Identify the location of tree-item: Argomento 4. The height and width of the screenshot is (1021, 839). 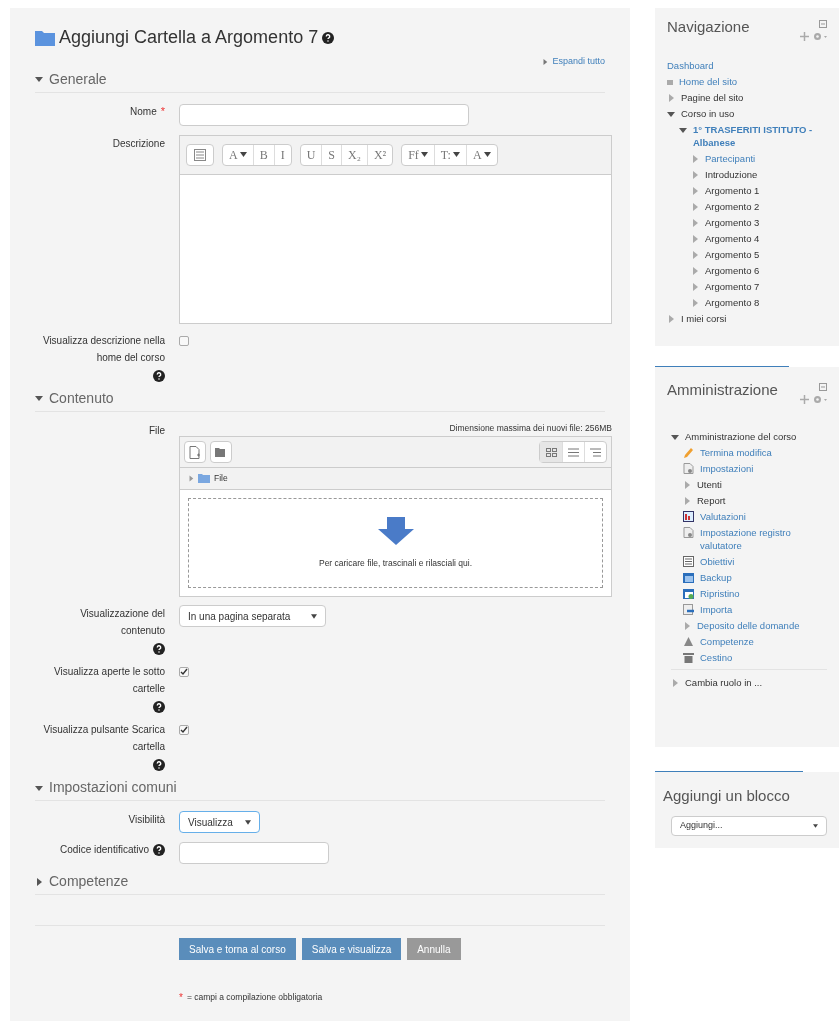
(732, 238).